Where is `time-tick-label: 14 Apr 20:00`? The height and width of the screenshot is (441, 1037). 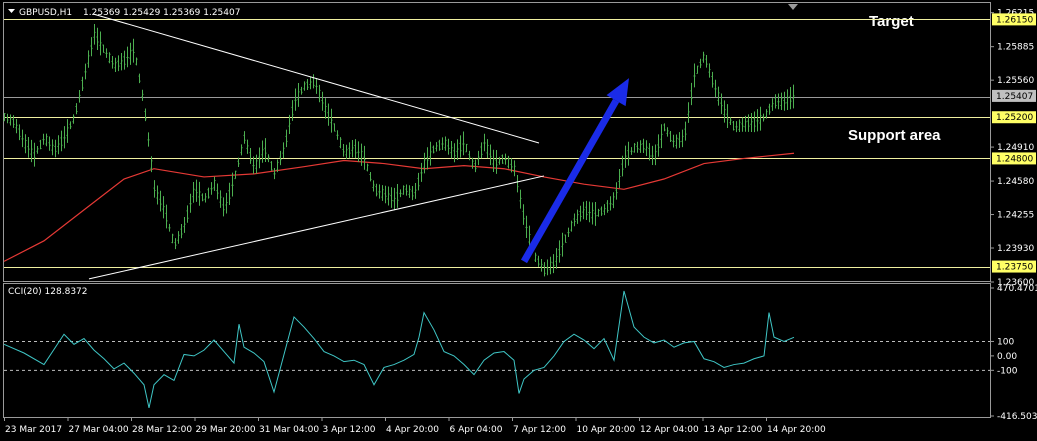
time-tick-label: 14 Apr 20:00 is located at coordinates (796, 430).